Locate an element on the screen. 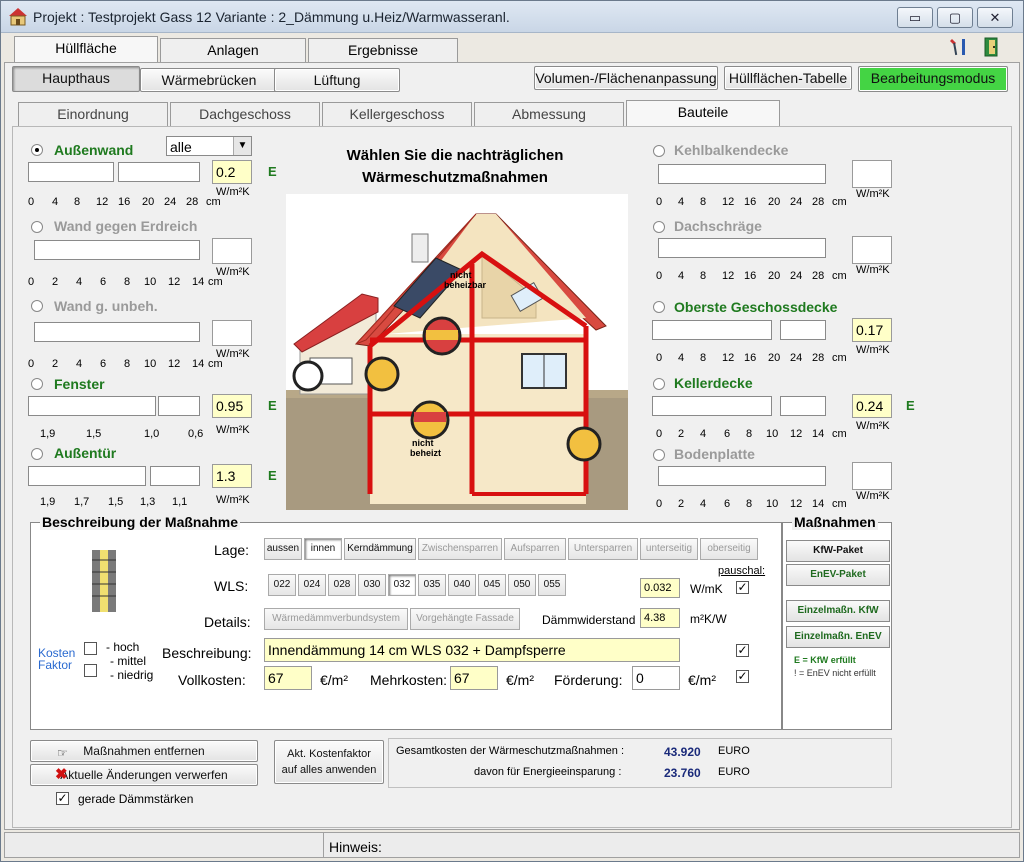 This screenshot has width=1024, height=862. value-dachschraege is located at coordinates (872, 250).